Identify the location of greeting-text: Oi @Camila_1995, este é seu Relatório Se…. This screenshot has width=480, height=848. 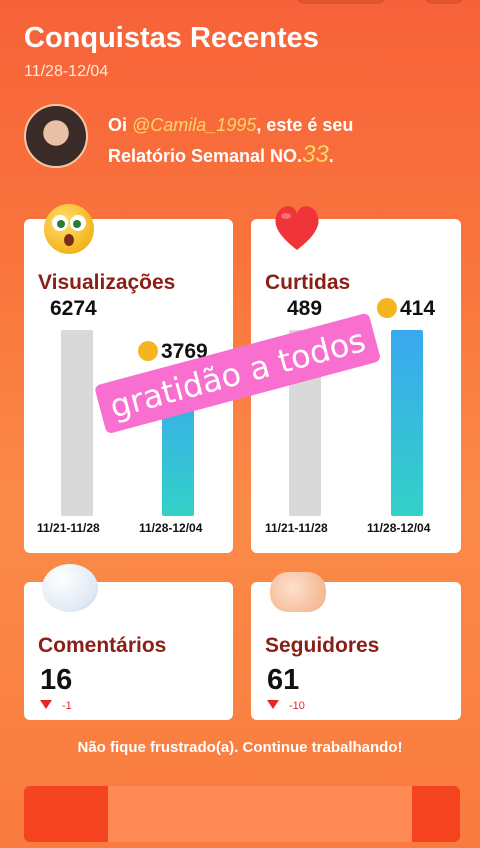
(230, 140).